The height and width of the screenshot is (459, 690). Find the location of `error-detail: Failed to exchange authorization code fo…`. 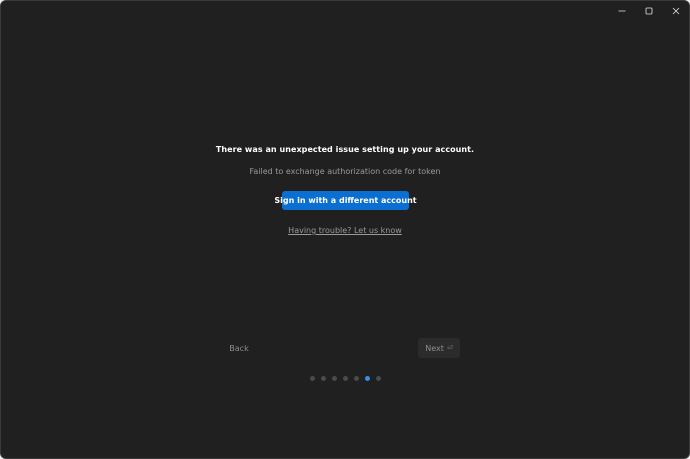

error-detail: Failed to exchange authorization code fo… is located at coordinates (345, 171).